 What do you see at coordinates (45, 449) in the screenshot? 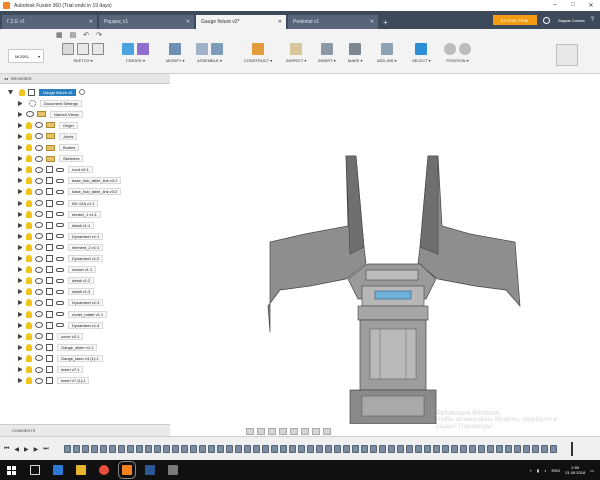
I see `go-to-end-icon: ⏭` at bounding box center [45, 449].